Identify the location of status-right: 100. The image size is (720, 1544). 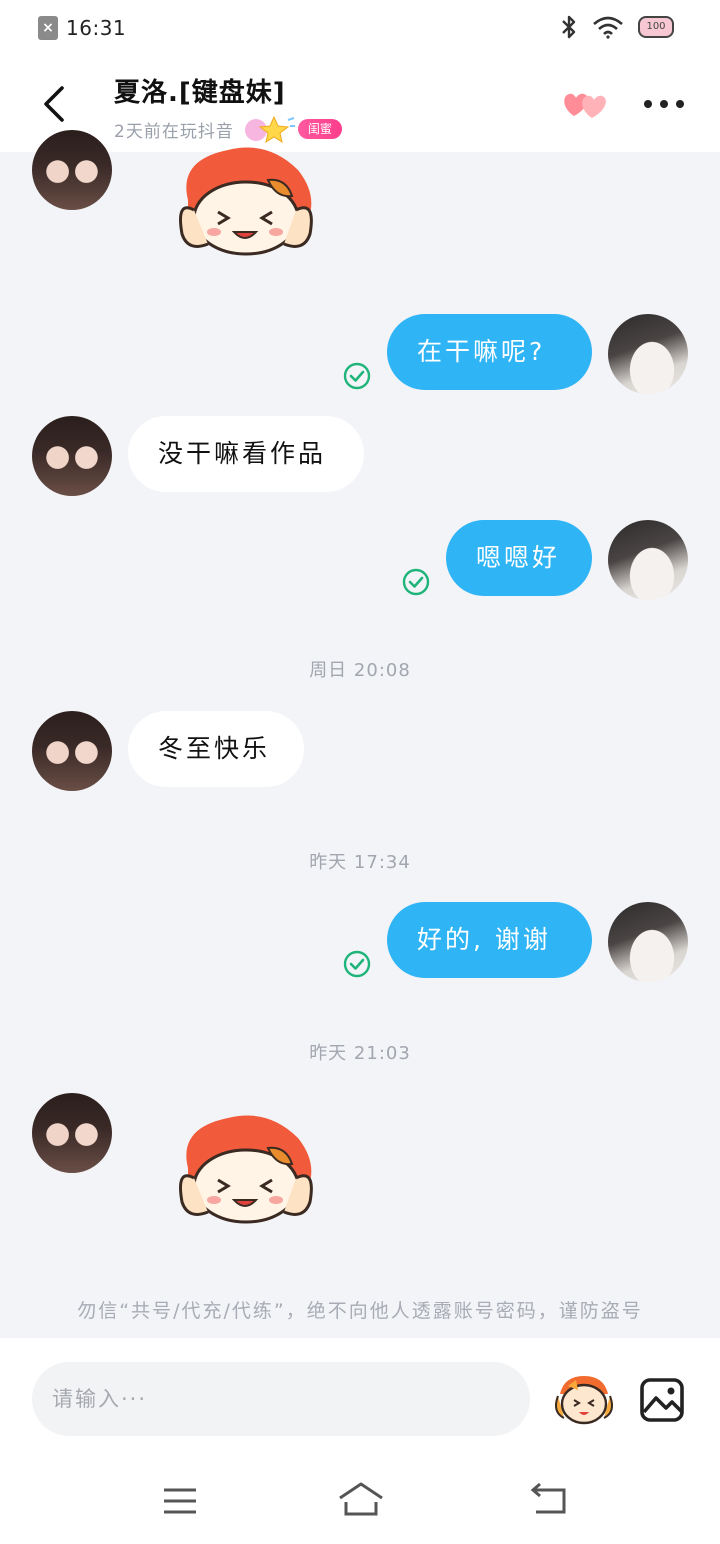
(617, 27).